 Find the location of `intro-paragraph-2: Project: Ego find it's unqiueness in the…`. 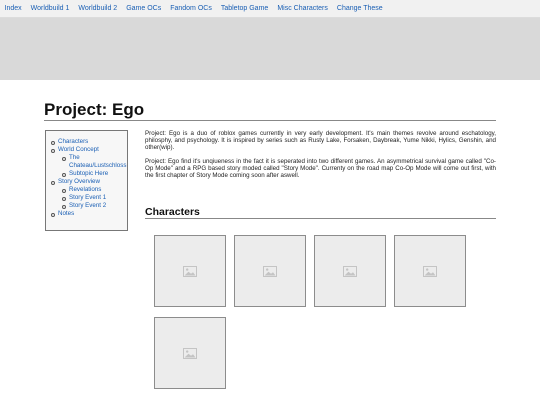

intro-paragraph-2: Project: Ego find it's unqiueness in the… is located at coordinates (320, 168).